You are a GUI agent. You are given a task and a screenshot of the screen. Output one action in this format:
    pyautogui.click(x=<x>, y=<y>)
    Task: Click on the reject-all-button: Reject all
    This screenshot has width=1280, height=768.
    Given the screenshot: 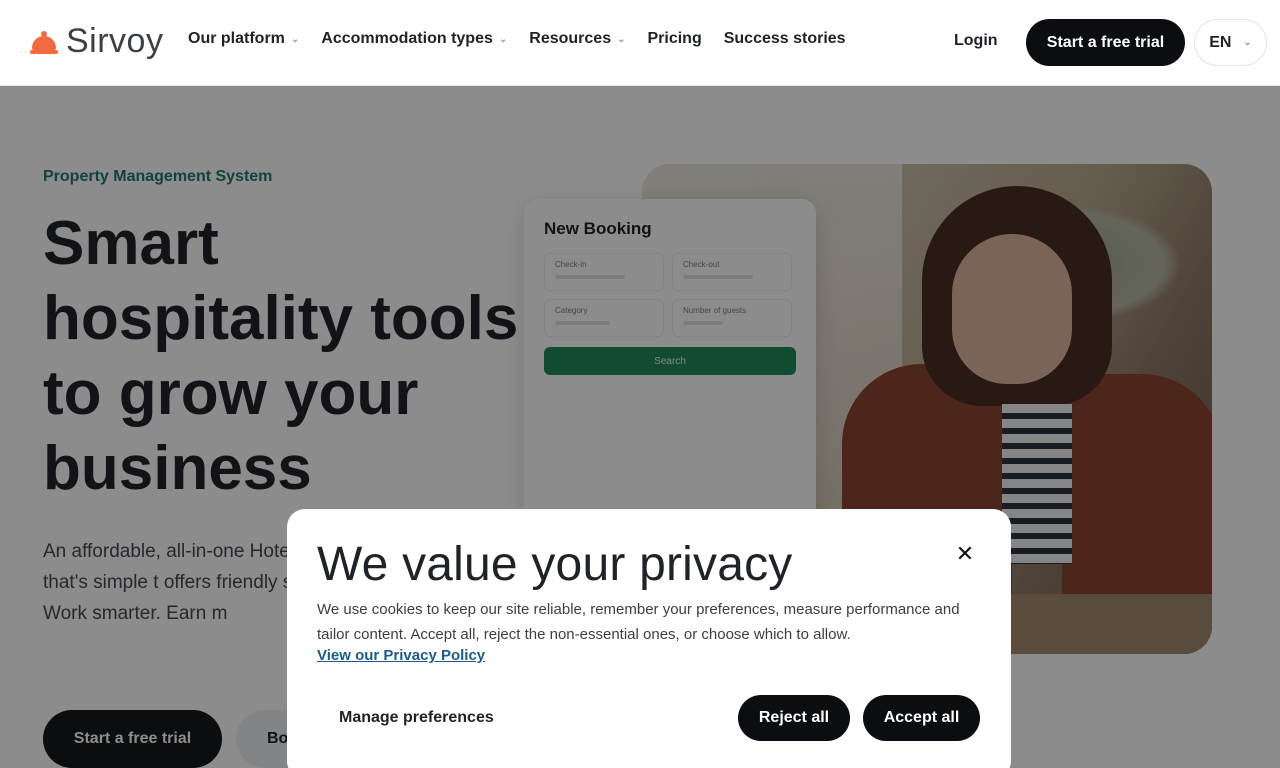 What is the action you would take?
    pyautogui.click(x=794, y=718)
    